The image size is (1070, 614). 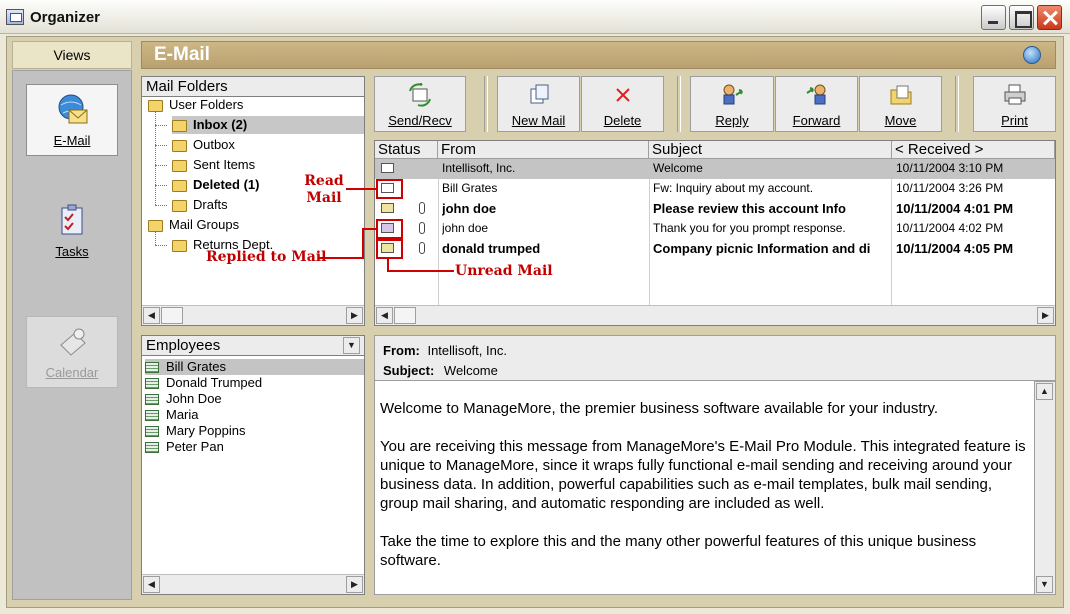 I want to click on forward-button: Forward, so click(x=816, y=104).